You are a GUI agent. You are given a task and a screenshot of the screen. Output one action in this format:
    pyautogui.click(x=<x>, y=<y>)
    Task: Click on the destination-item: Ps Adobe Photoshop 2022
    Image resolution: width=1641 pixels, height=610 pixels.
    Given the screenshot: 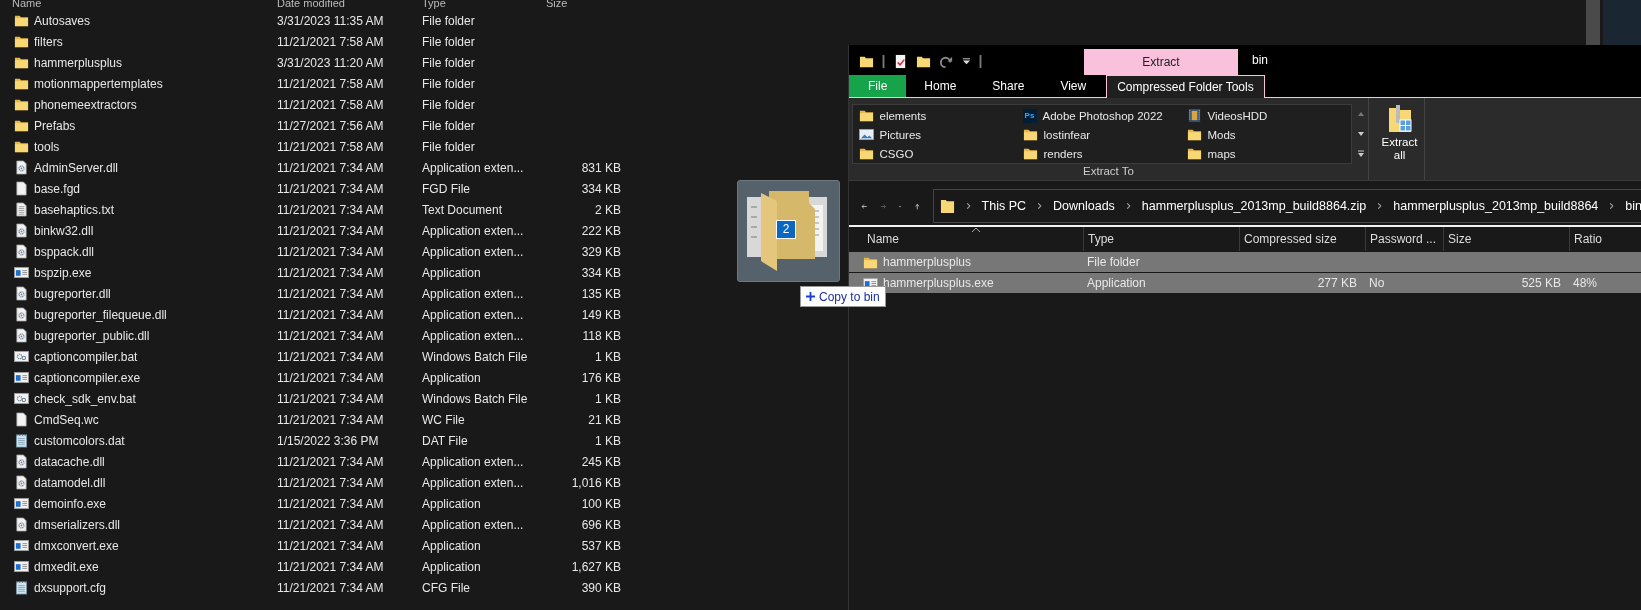 What is the action you would take?
    pyautogui.click(x=1104, y=115)
    